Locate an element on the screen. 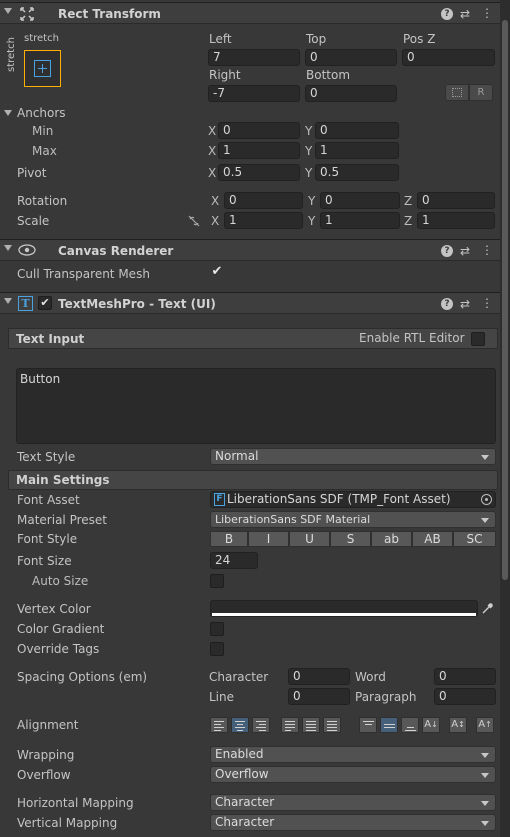 The height and width of the screenshot is (837, 510). top-field: 0 is located at coordinates (351, 57).